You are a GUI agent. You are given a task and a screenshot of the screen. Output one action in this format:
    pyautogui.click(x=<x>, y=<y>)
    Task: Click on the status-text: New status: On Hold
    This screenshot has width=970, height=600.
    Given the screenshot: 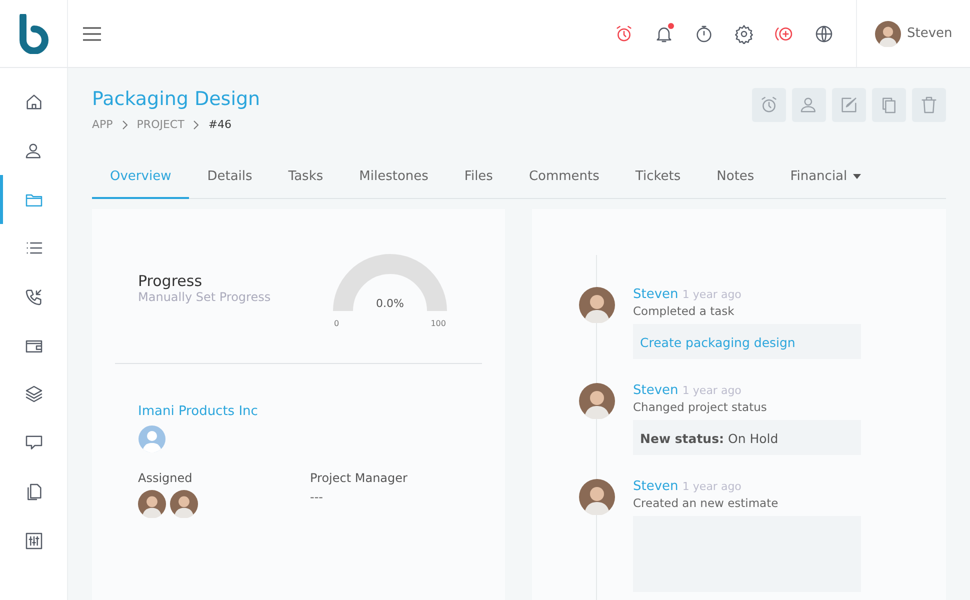 What is the action you would take?
    pyautogui.click(x=709, y=438)
    